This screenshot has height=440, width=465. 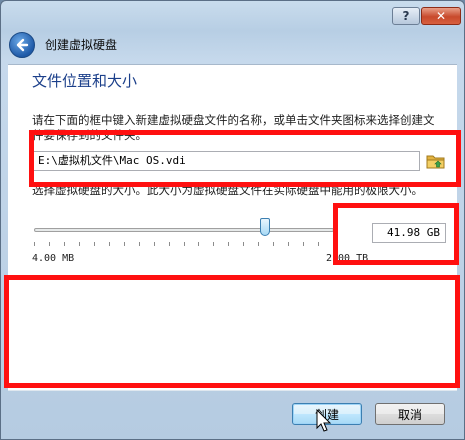 I want to click on file-path-input: E:\虚拟机文件\Mac OS.vdi, so click(x=226, y=161).